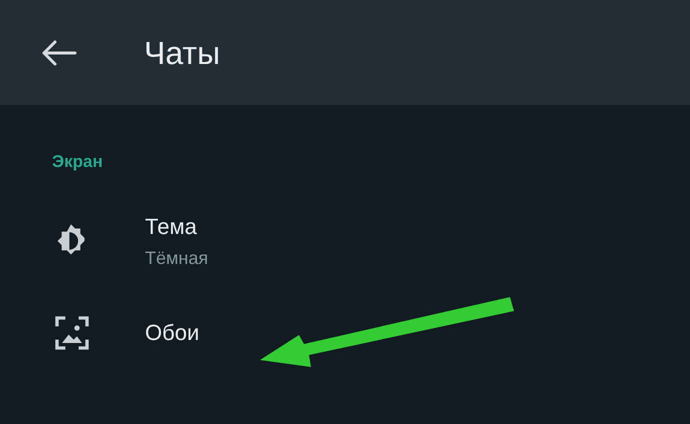 This screenshot has width=690, height=424. Describe the element at coordinates (78, 161) in the screenshot. I see `section-header: Экран` at that location.